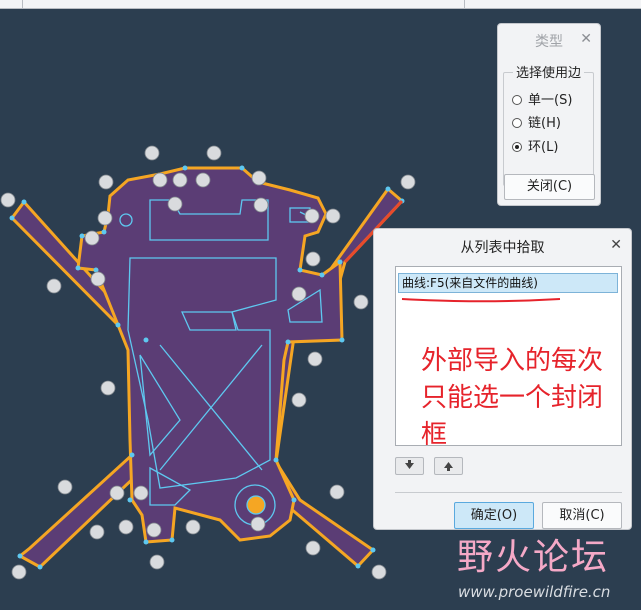 The image size is (641, 610). I want to click on radio-loop: 环(L), so click(535, 145).